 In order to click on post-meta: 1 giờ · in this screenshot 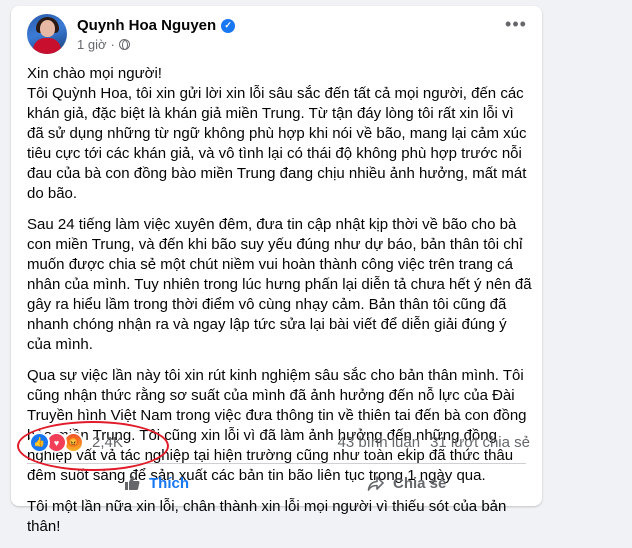, I will do `click(103, 44)`.